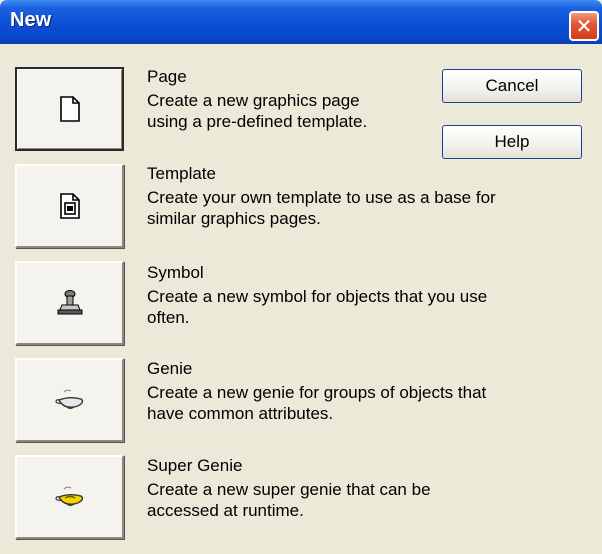 The image size is (602, 554). Describe the element at coordinates (170, 368) in the screenshot. I see `genie-title: Genie` at that location.